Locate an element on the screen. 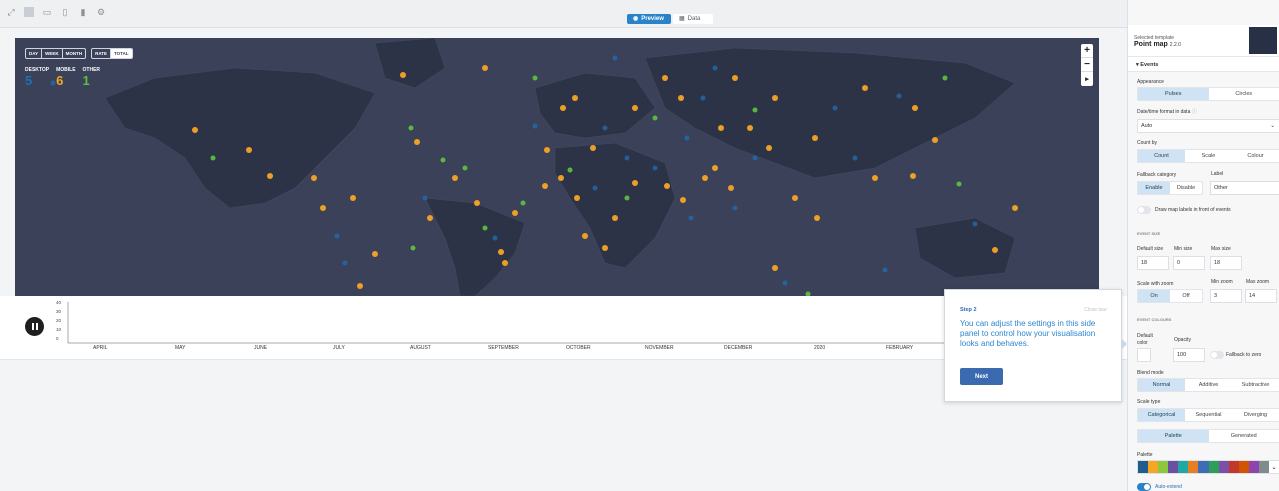  min-size-label: Min size is located at coordinates (1183, 249).